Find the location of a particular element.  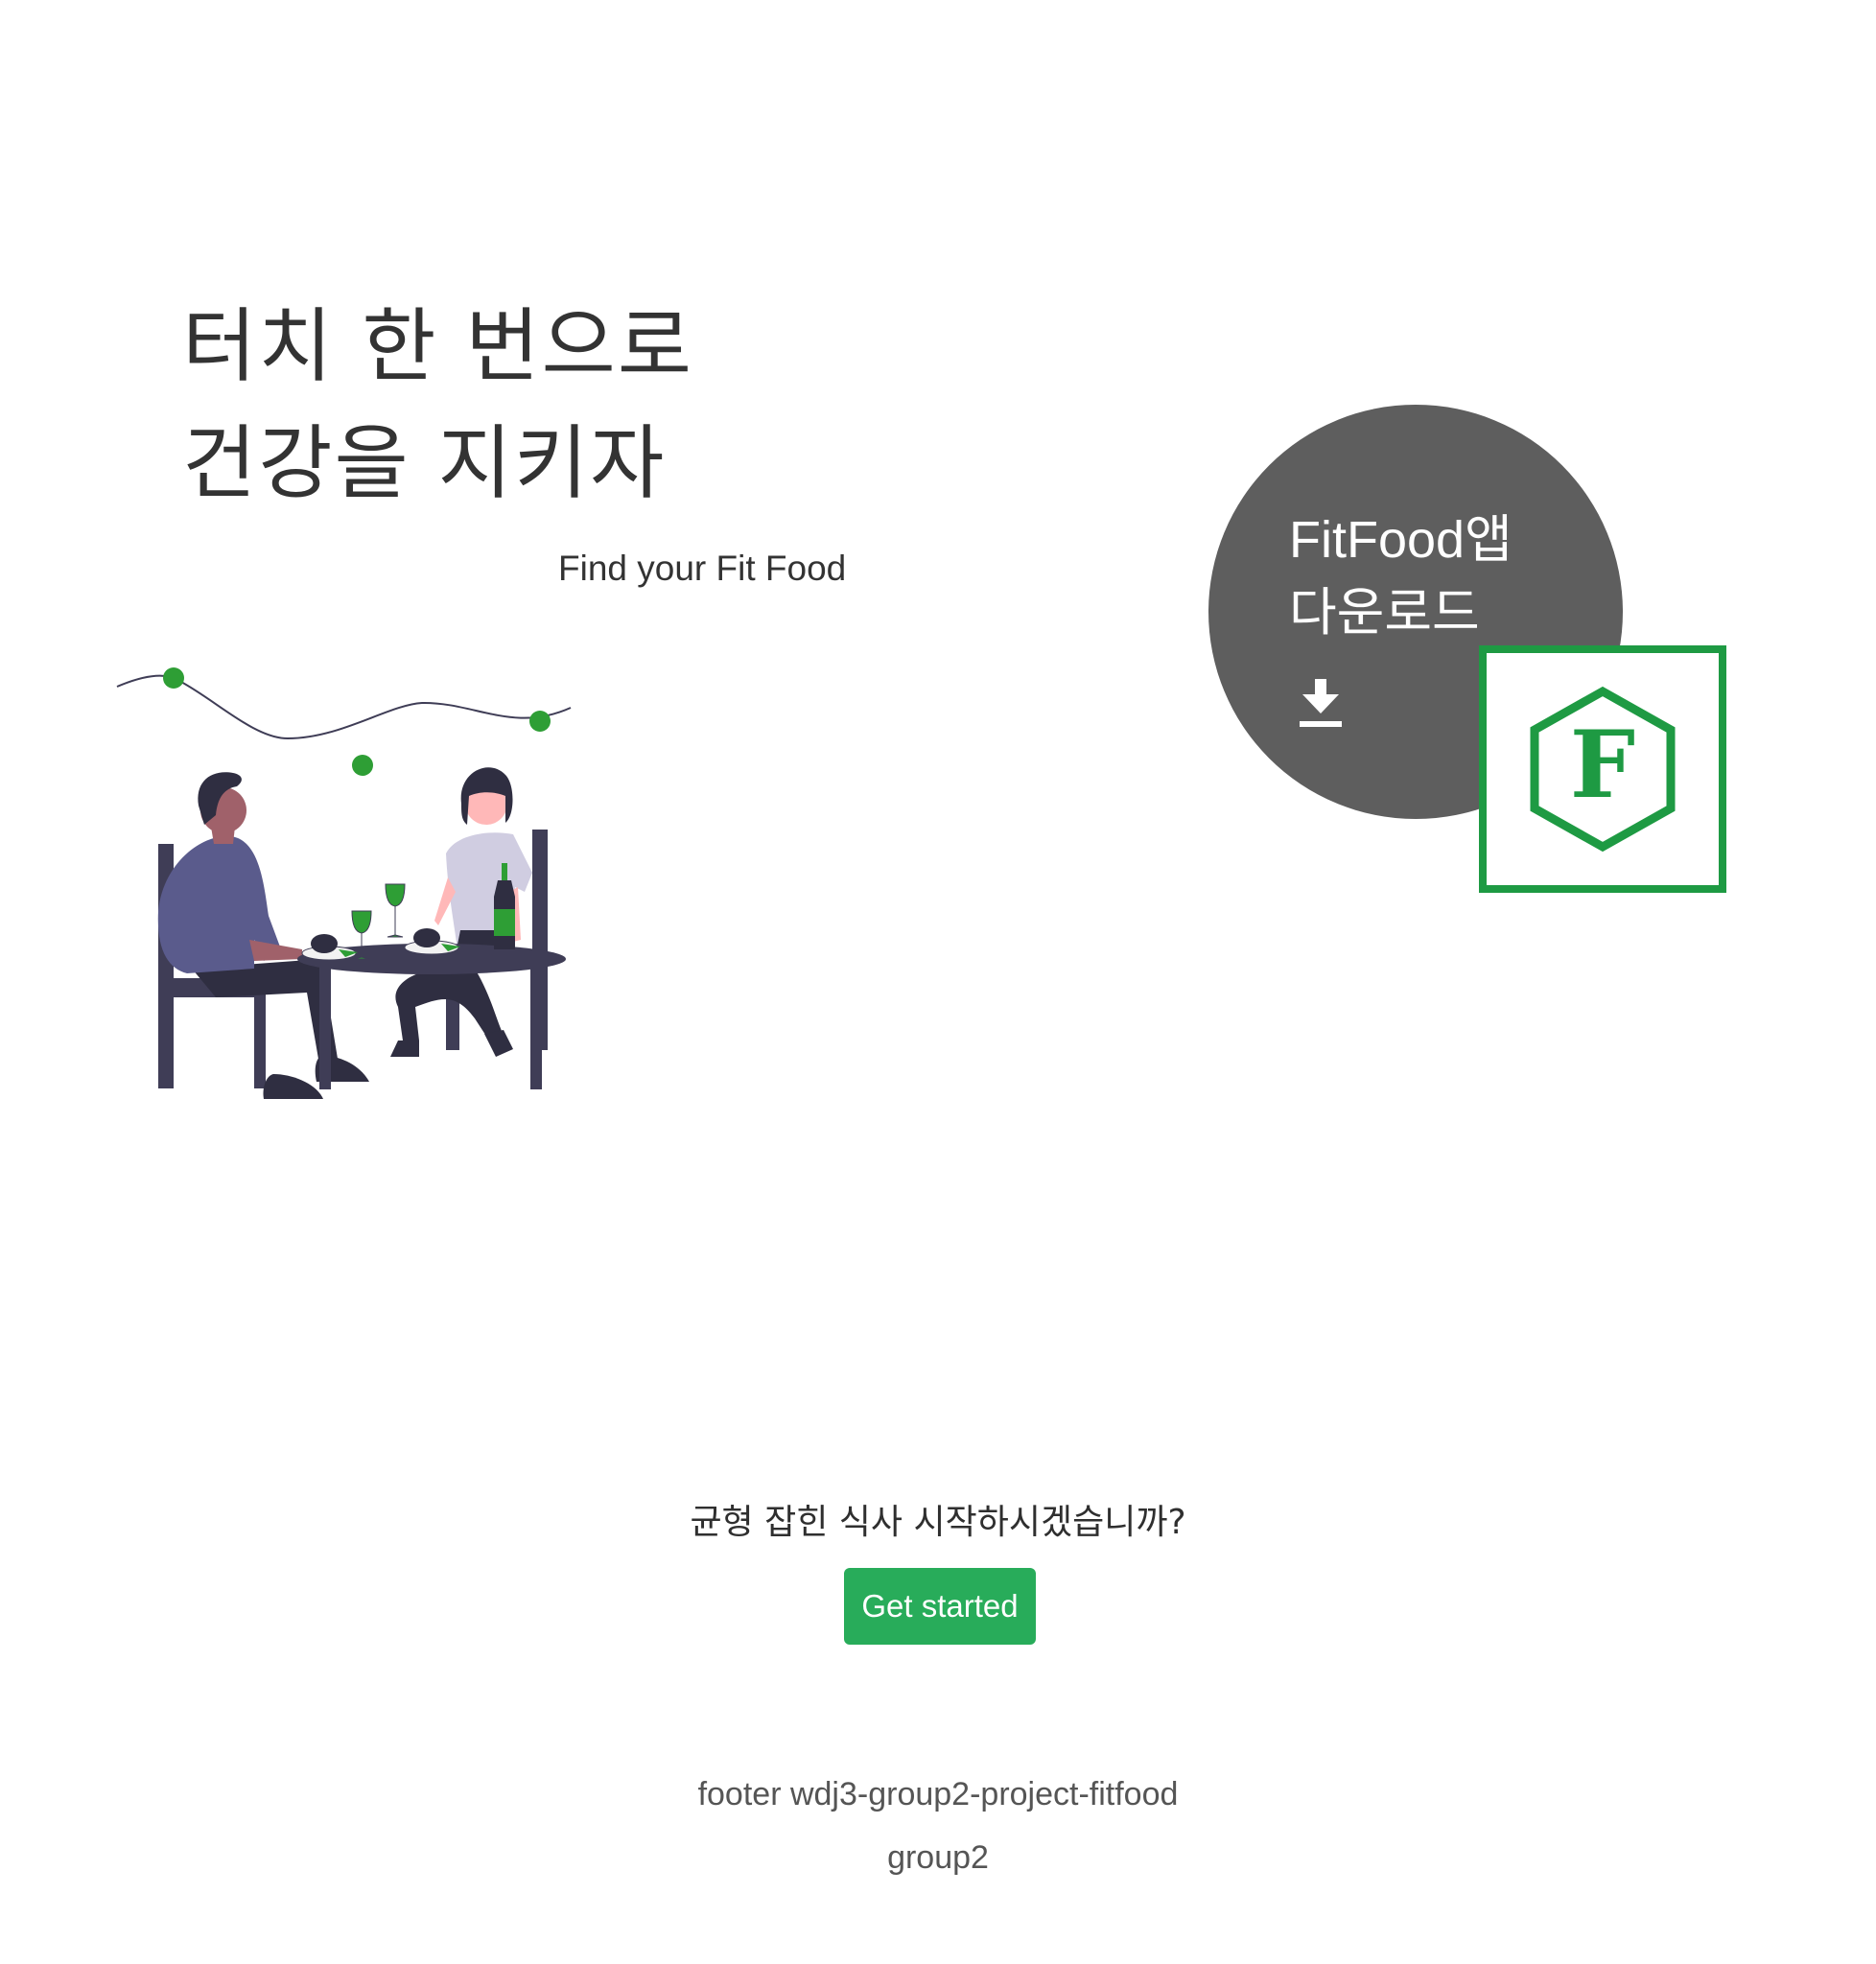

chair-leg is located at coordinates (260, 1038).